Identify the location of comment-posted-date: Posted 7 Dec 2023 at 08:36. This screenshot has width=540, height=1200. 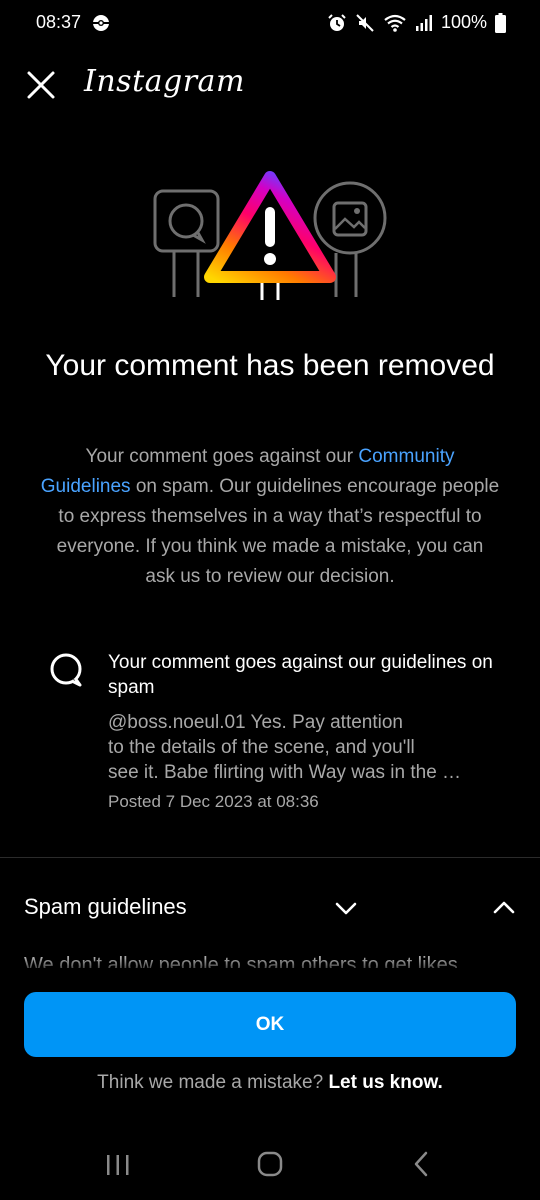
(213, 801).